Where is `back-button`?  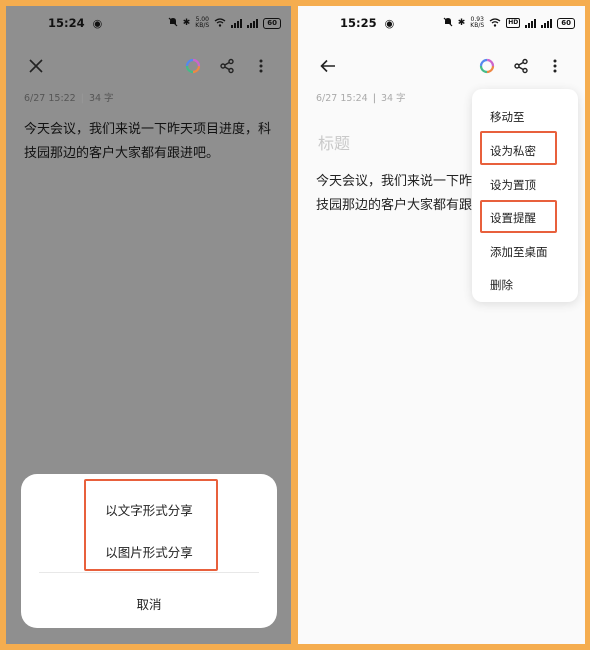
back-button is located at coordinates (328, 66).